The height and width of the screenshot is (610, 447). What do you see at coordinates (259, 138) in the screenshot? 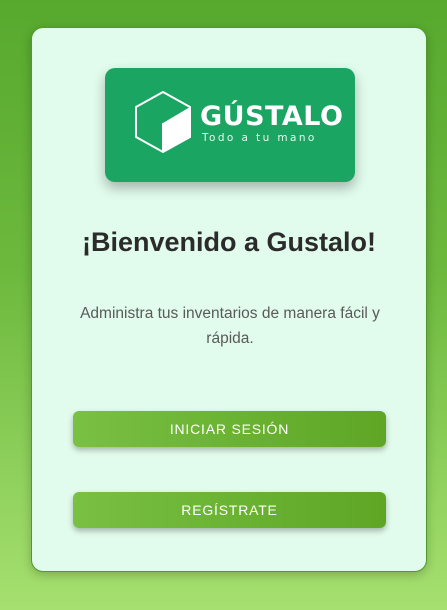
I see `brand-tagline: Todo a tu mano` at bounding box center [259, 138].